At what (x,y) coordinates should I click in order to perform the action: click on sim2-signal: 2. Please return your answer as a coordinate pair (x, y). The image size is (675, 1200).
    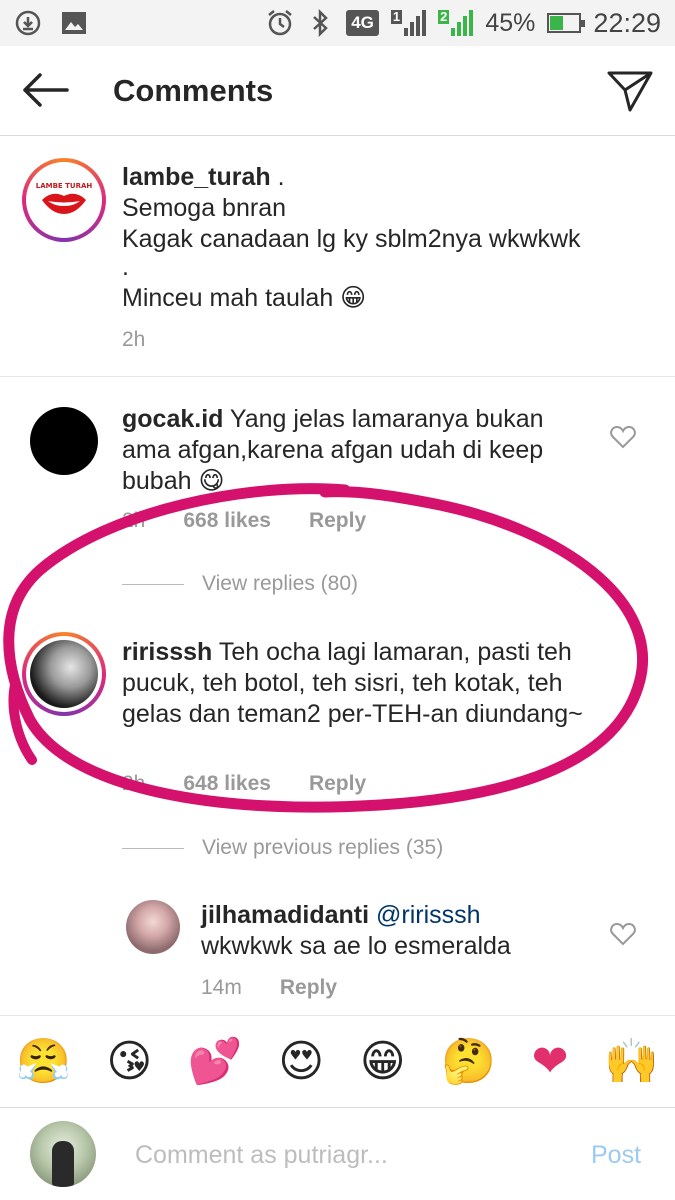
    Looking at the image, I should click on (456, 22).